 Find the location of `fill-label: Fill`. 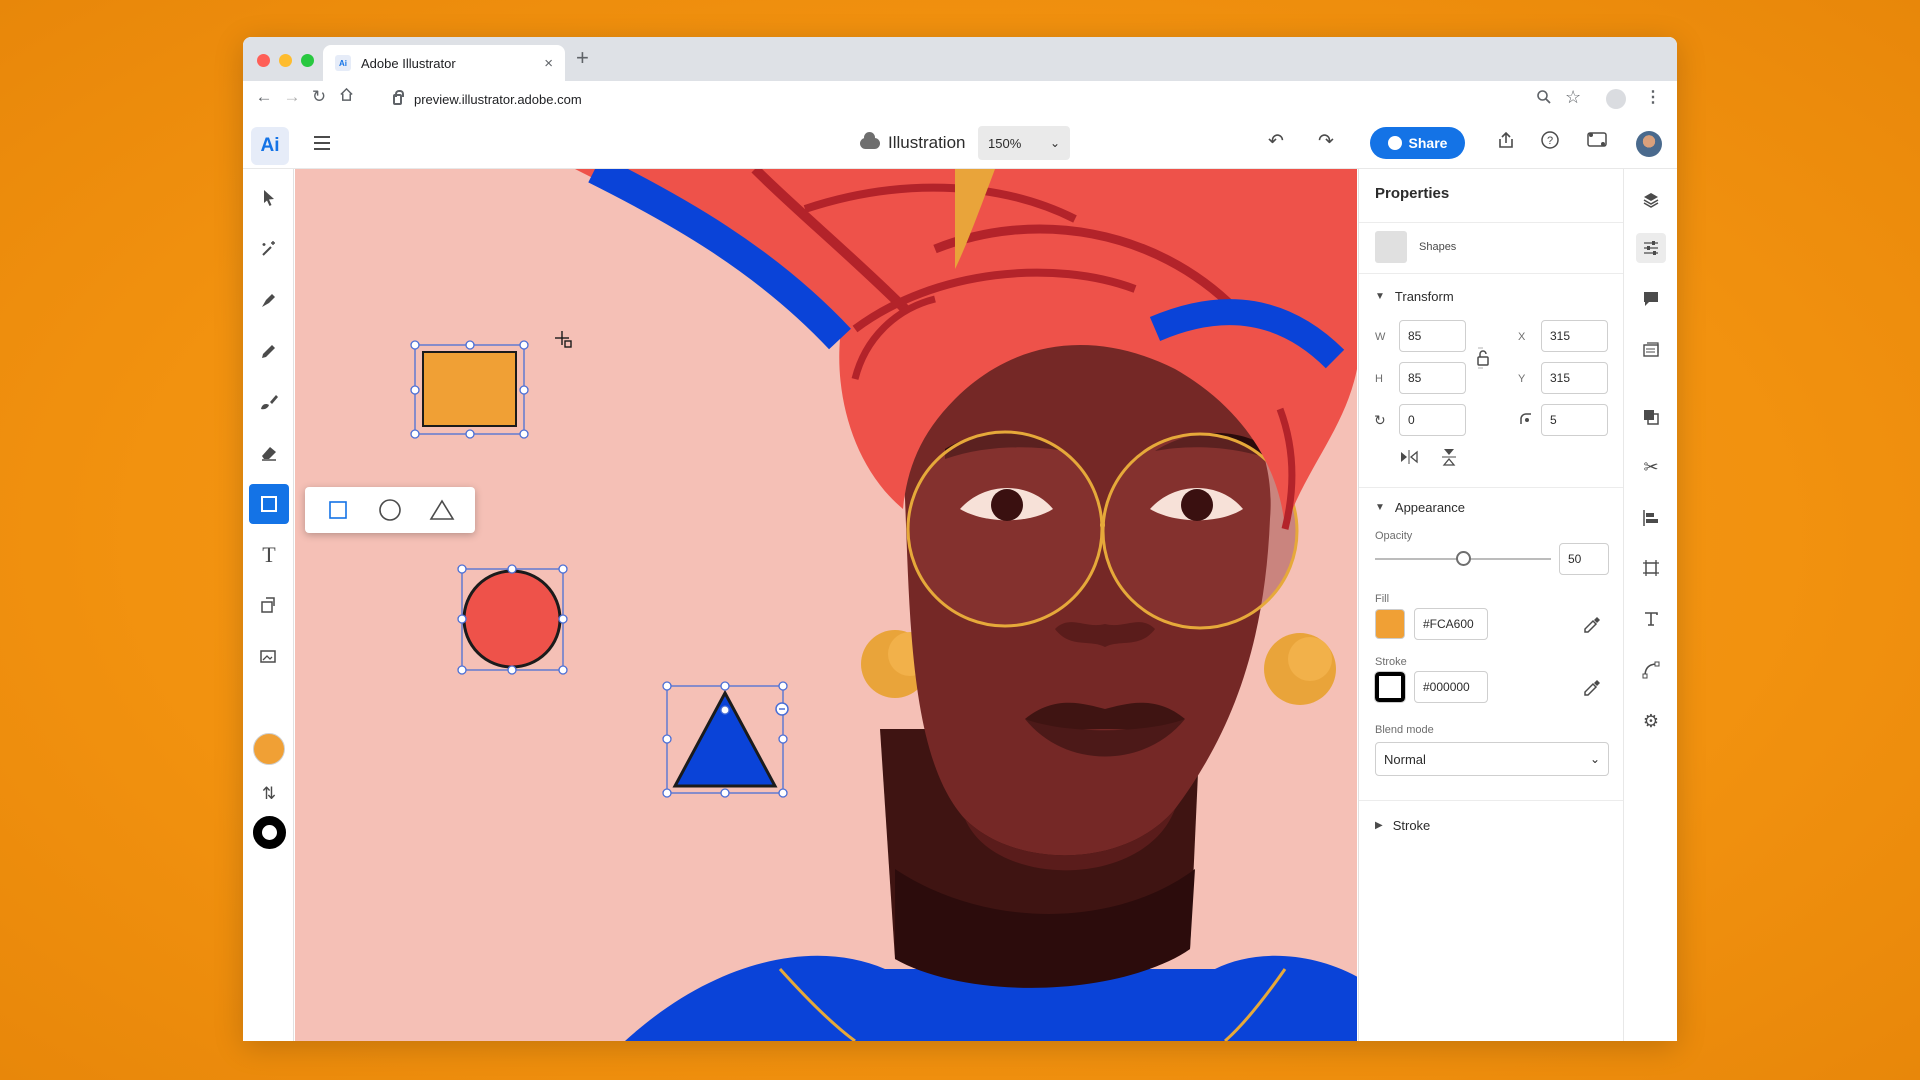

fill-label: Fill is located at coordinates (1382, 599).